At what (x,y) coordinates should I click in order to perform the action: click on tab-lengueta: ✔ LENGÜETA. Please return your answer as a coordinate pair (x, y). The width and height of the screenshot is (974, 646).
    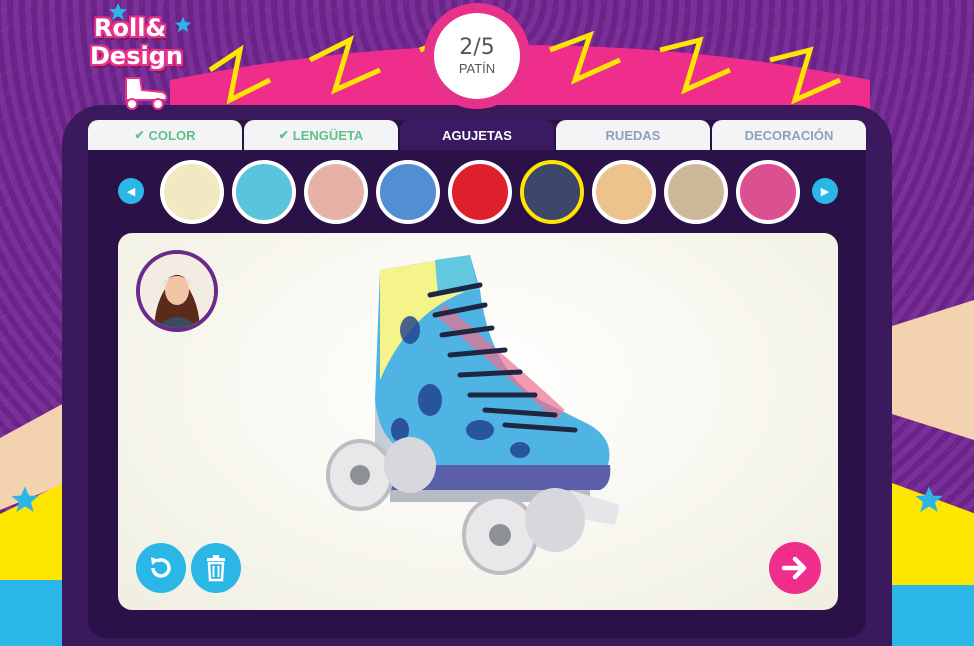
    Looking at the image, I should click on (321, 135).